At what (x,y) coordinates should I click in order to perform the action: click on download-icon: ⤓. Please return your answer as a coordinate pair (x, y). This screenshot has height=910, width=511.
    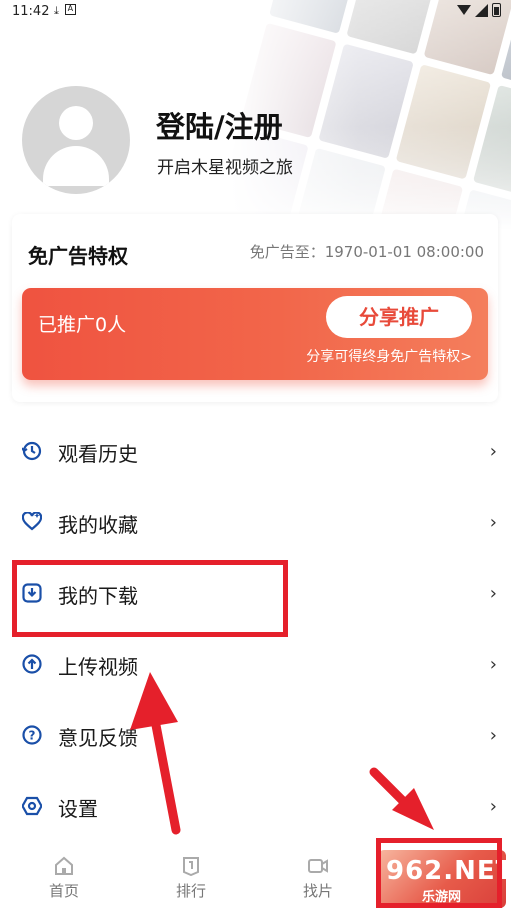
    Looking at the image, I should click on (56, 10).